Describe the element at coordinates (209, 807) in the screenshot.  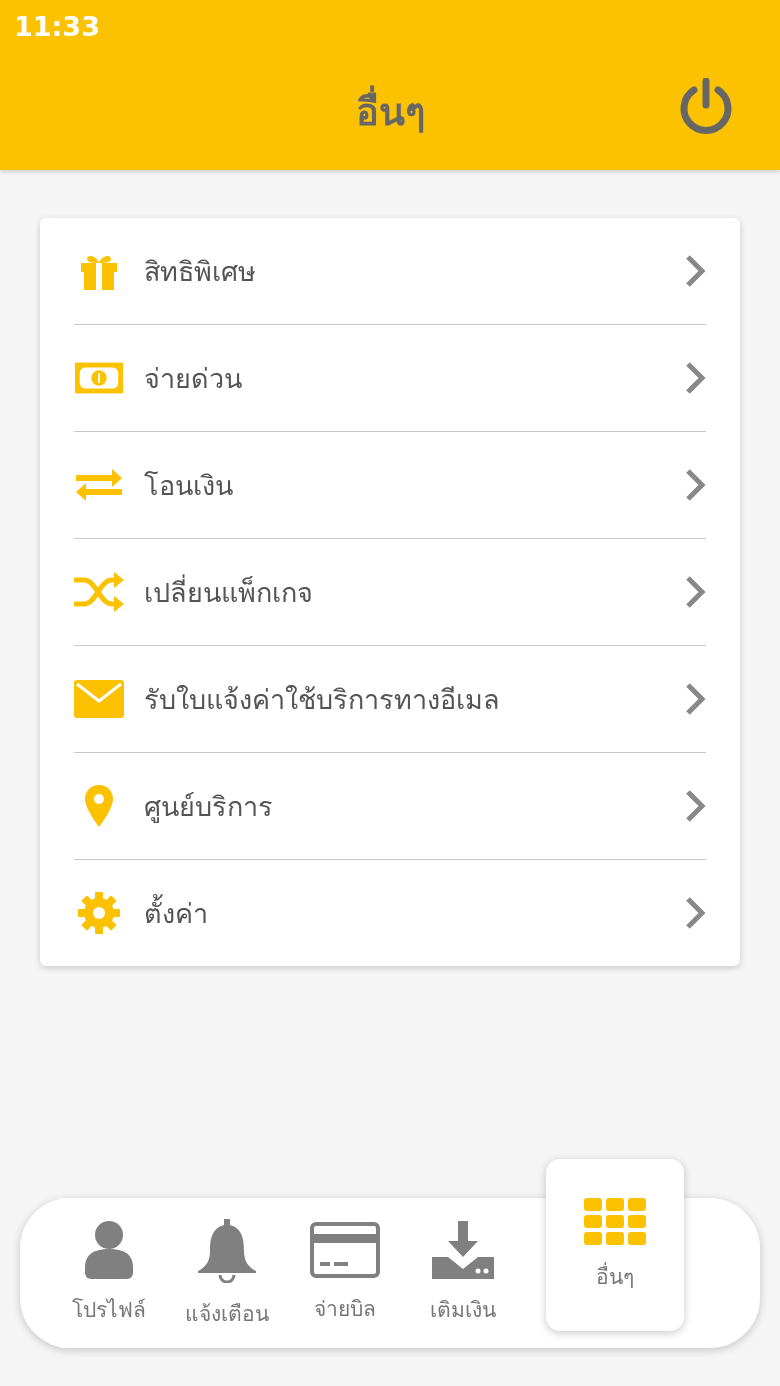
I see `menu-label: ศูนย์บริการ` at that location.